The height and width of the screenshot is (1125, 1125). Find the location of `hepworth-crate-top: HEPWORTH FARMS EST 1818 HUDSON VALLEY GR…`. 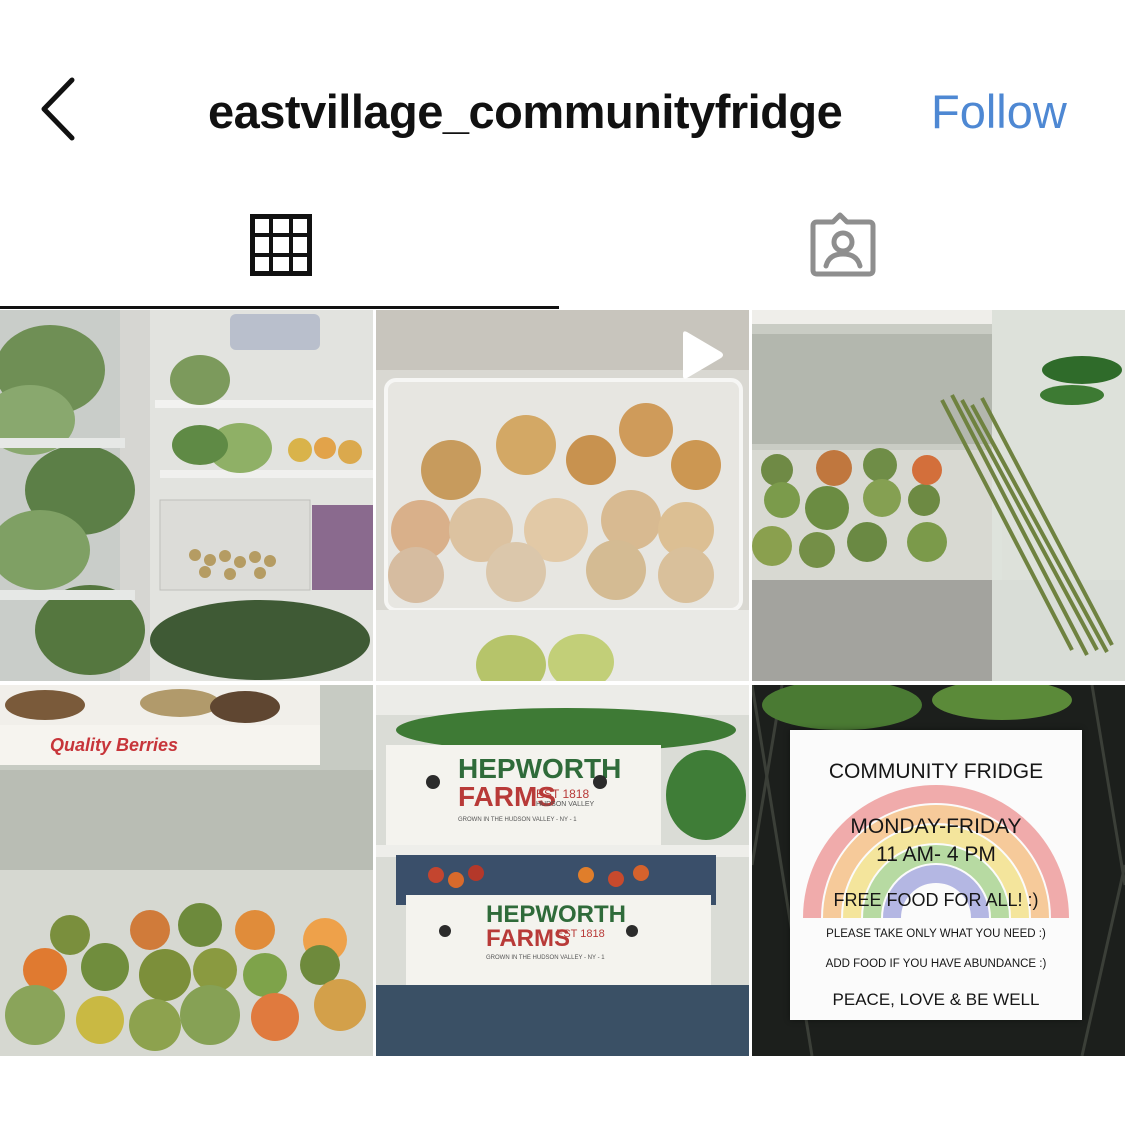

hepworth-crate-top: HEPWORTH FARMS EST 1818 HUDSON VALLEY GR… is located at coordinates (523, 795).